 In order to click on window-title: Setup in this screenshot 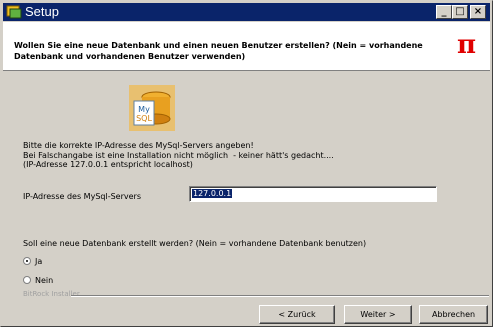, I will do `click(42, 11)`.